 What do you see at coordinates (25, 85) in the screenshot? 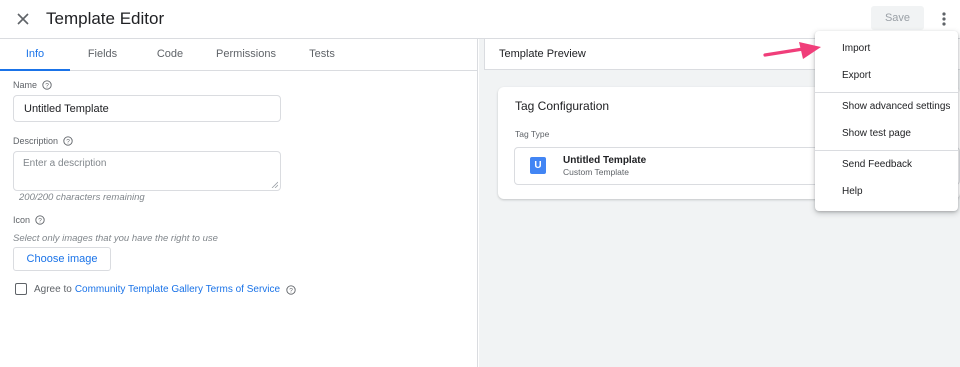
I see `name-label: Name` at bounding box center [25, 85].